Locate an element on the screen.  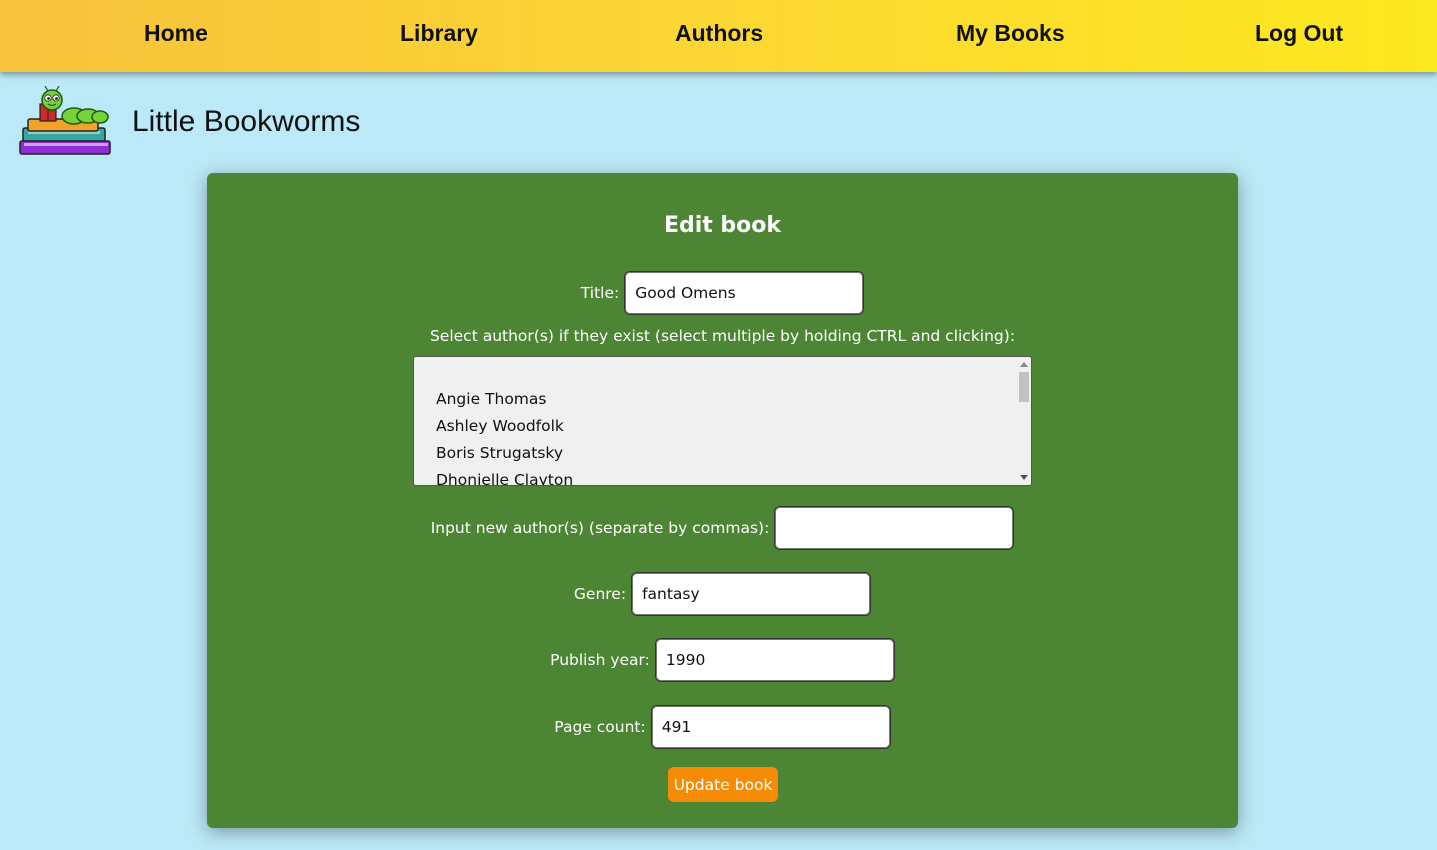
title-input is located at coordinates (744, 293).